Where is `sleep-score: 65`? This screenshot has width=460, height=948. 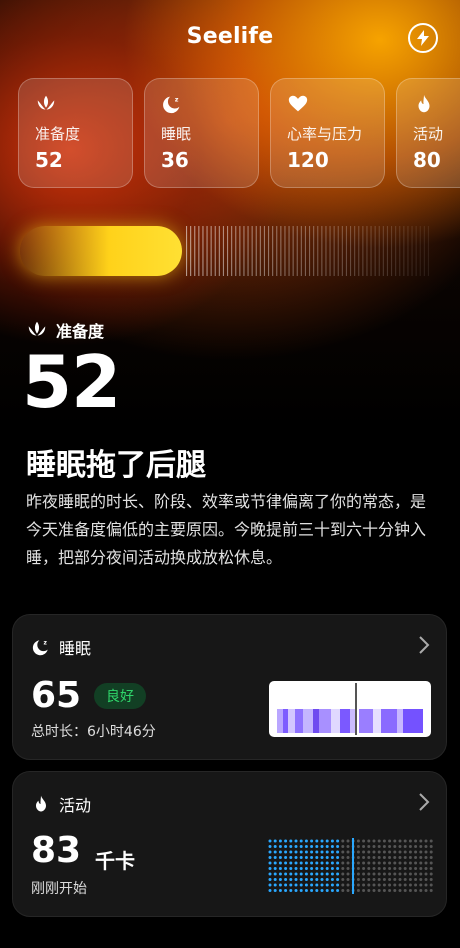
sleep-score: 65 is located at coordinates (56, 695).